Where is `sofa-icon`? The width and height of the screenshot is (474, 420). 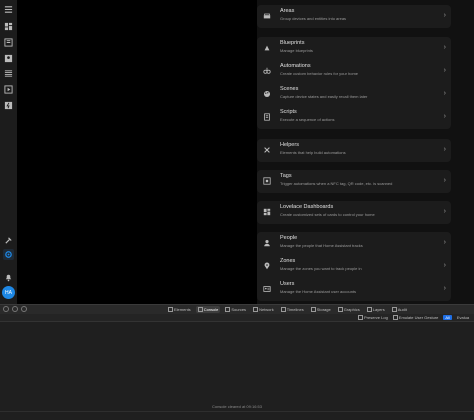
sofa-icon is located at coordinates (267, 16).